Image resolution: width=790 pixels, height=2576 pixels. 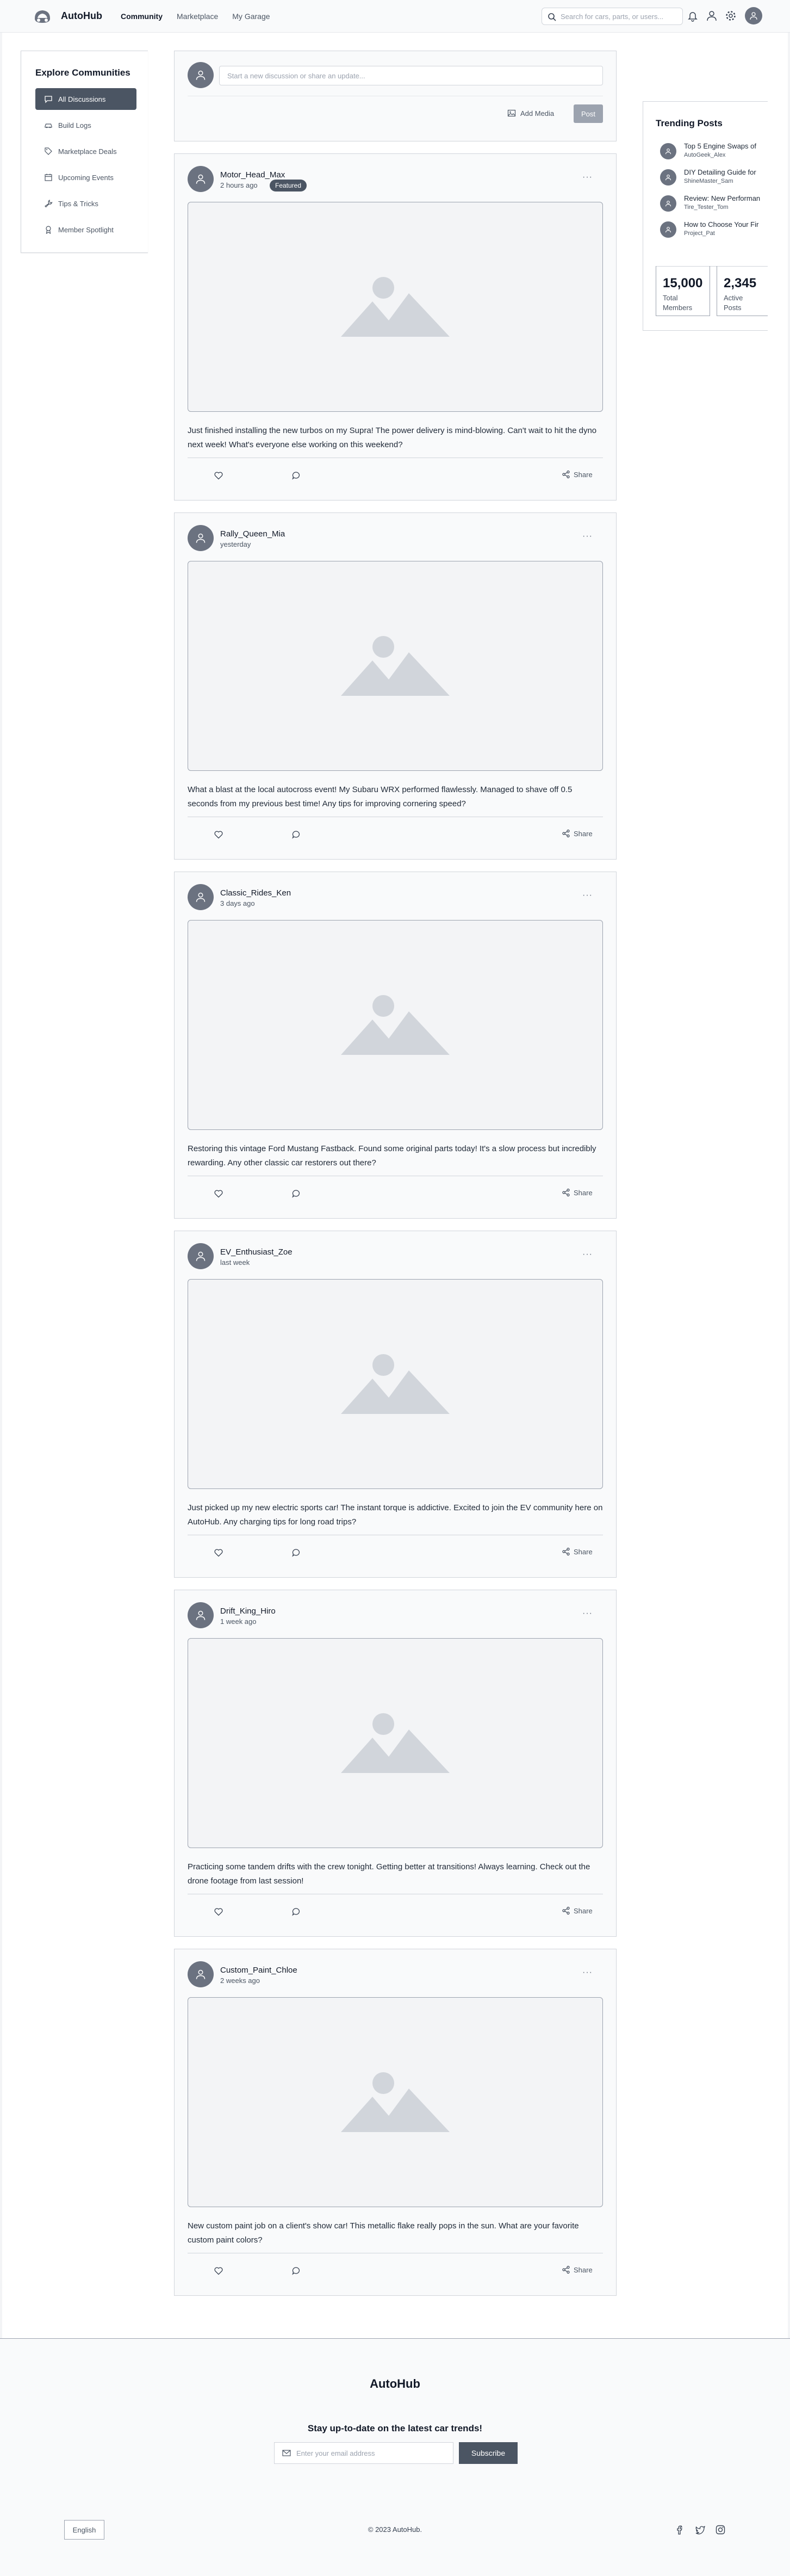 I want to click on stat-label: Total Members, so click(x=678, y=303).